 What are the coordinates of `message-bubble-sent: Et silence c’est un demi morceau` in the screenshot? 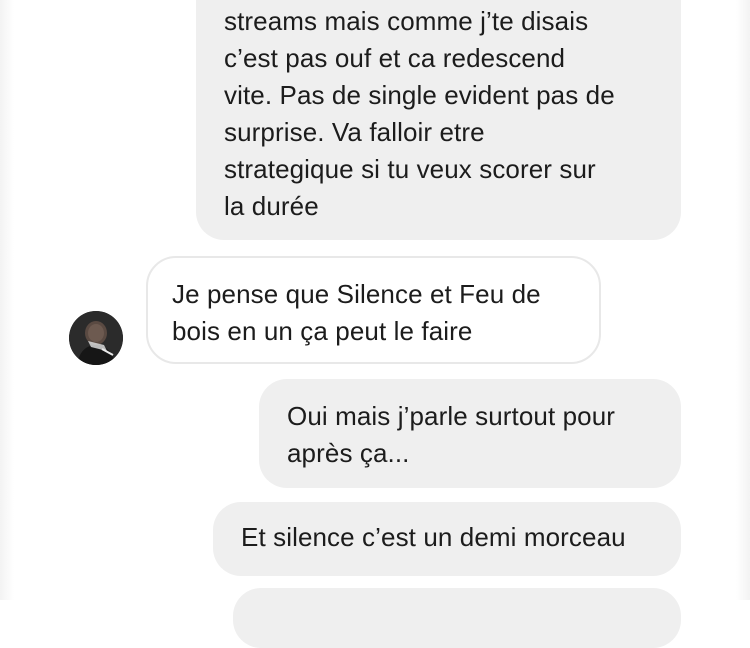 It's located at (447, 539).